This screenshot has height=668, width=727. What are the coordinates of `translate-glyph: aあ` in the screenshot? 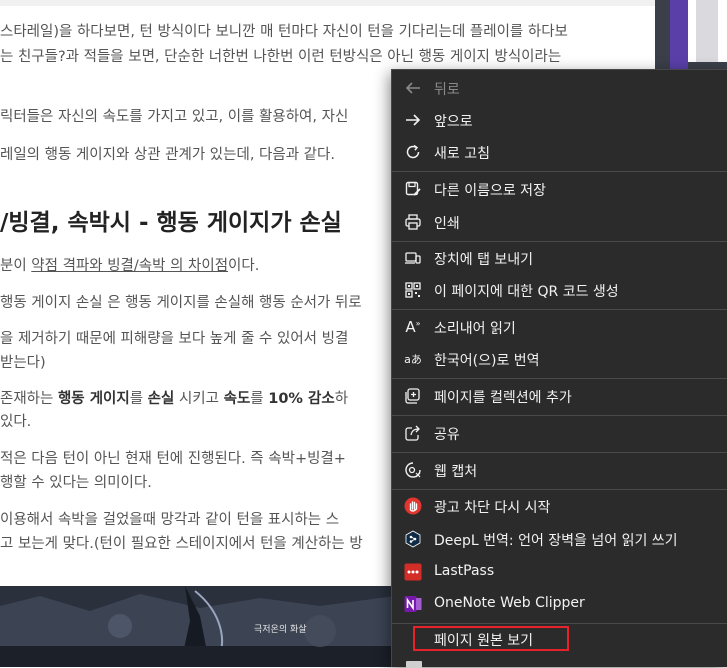 It's located at (413, 359).